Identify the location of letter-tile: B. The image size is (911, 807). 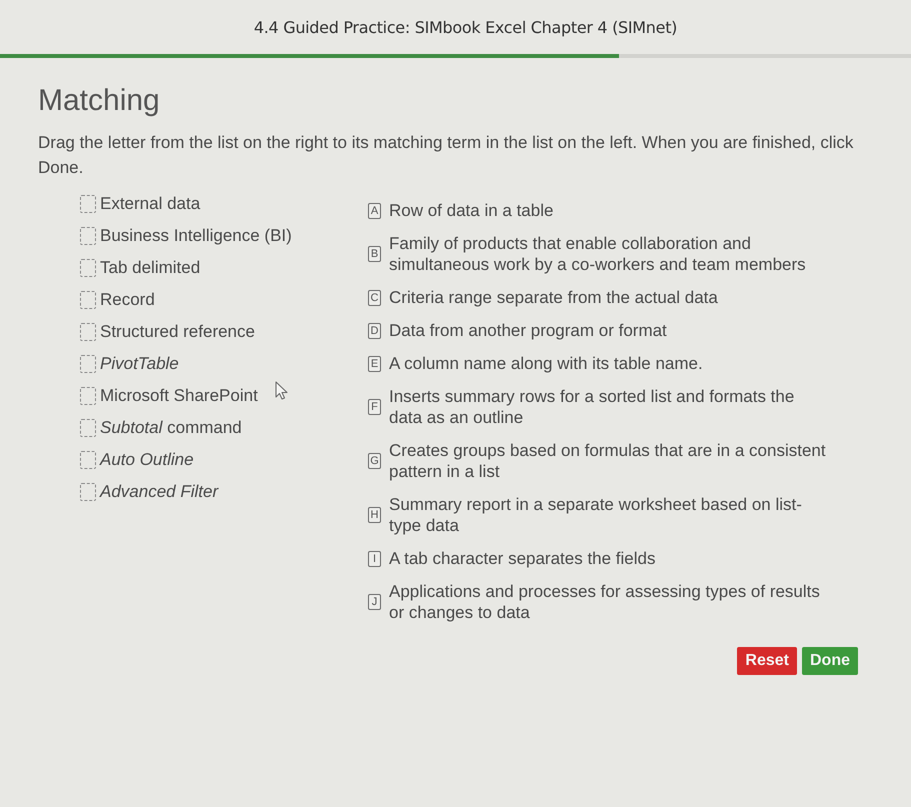
(374, 254).